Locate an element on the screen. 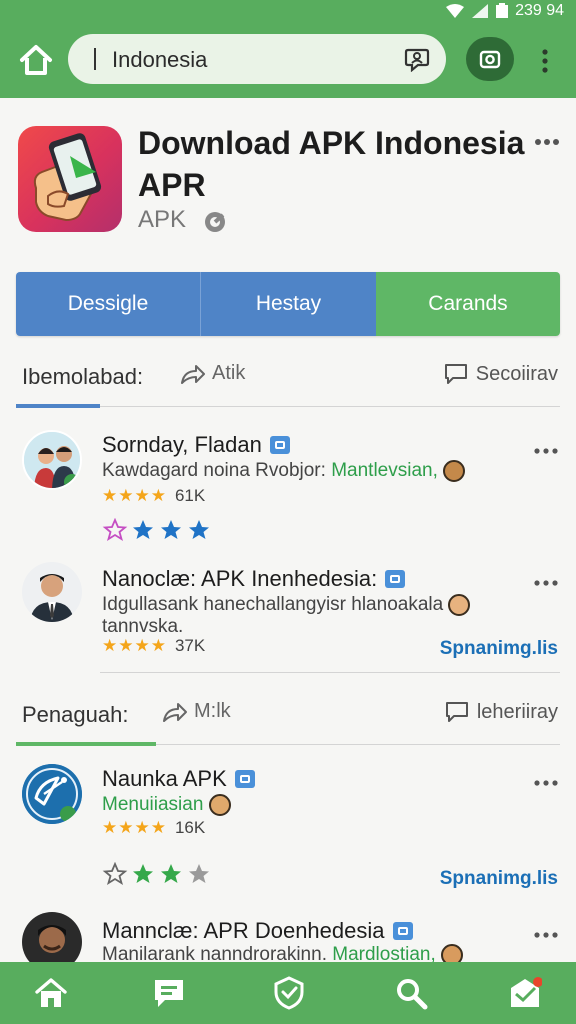 The height and width of the screenshot is (1024, 576). browser-toolbar: Indonesia is located at coordinates (288, 61).